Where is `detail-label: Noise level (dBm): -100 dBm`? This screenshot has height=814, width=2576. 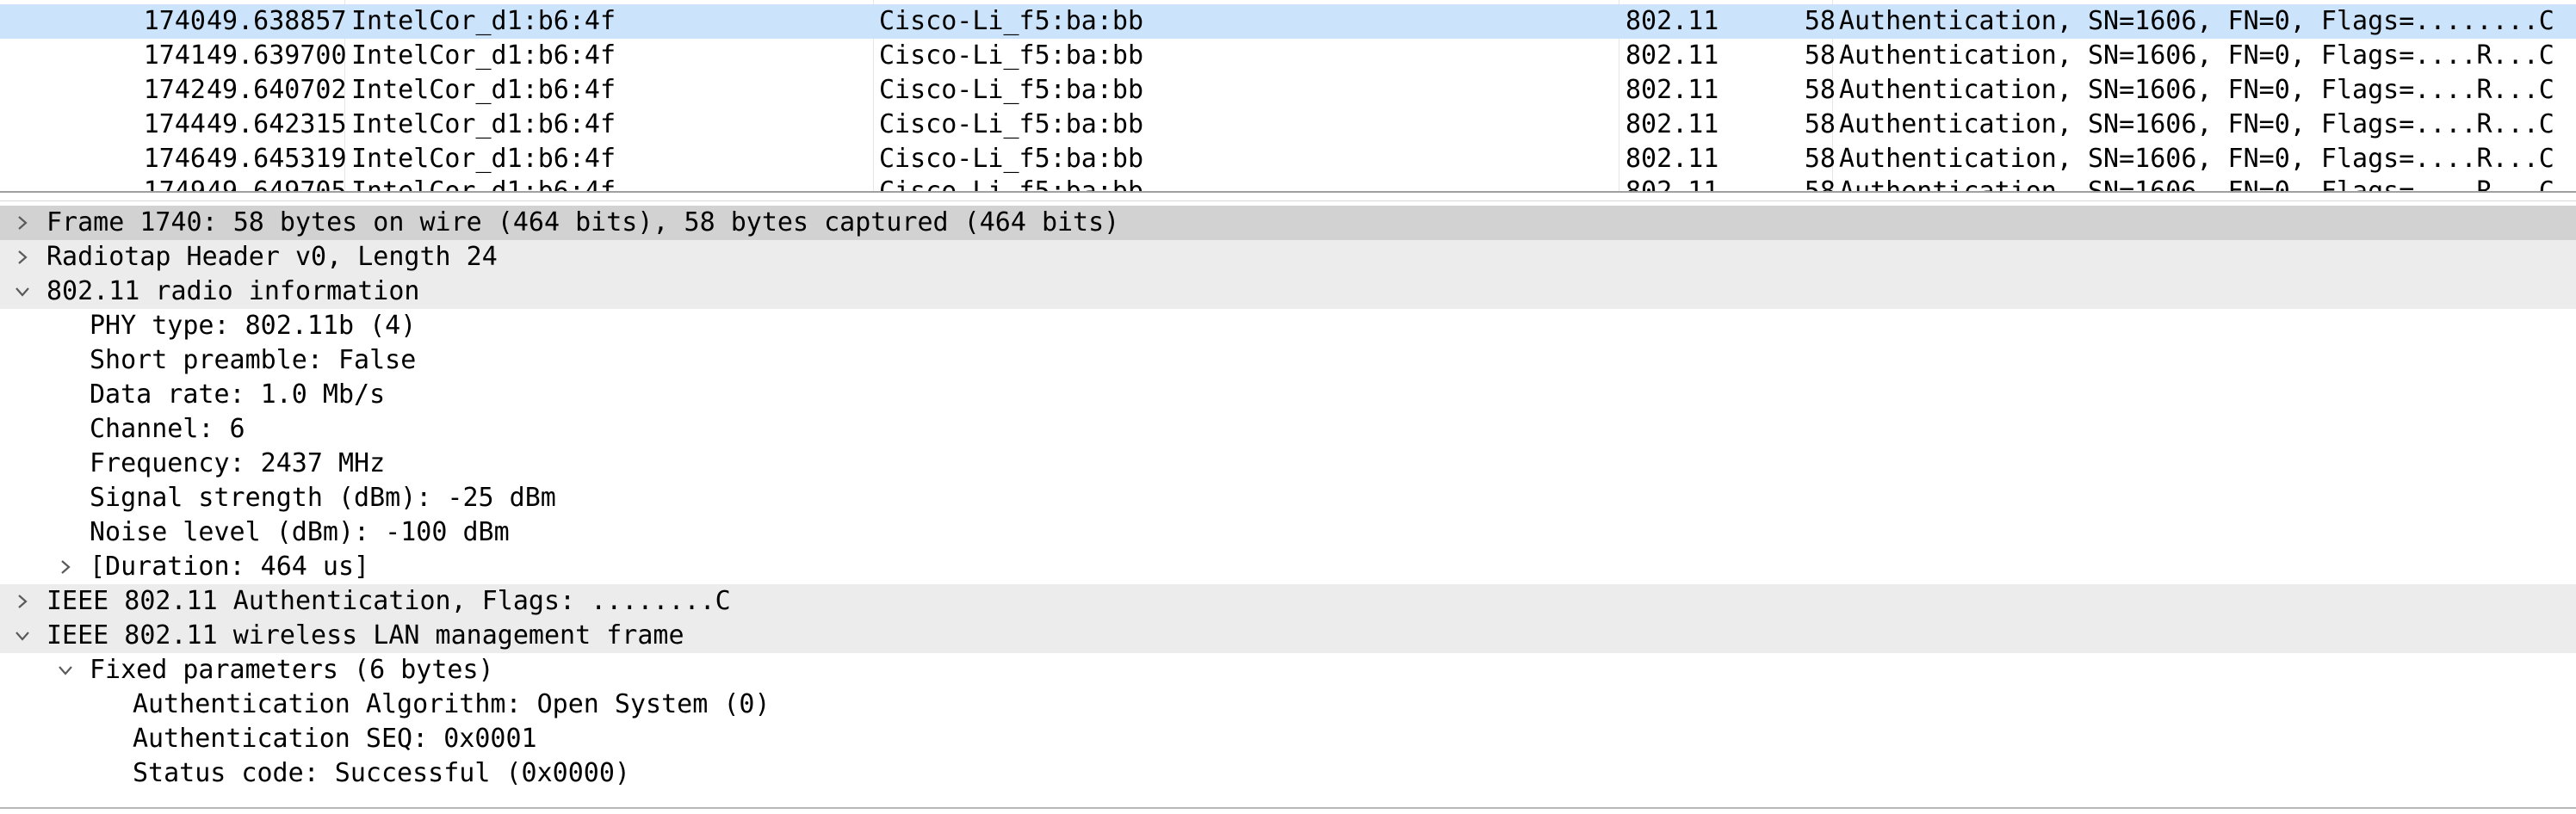
detail-label: Noise level (dBm): -100 dBm is located at coordinates (300, 532).